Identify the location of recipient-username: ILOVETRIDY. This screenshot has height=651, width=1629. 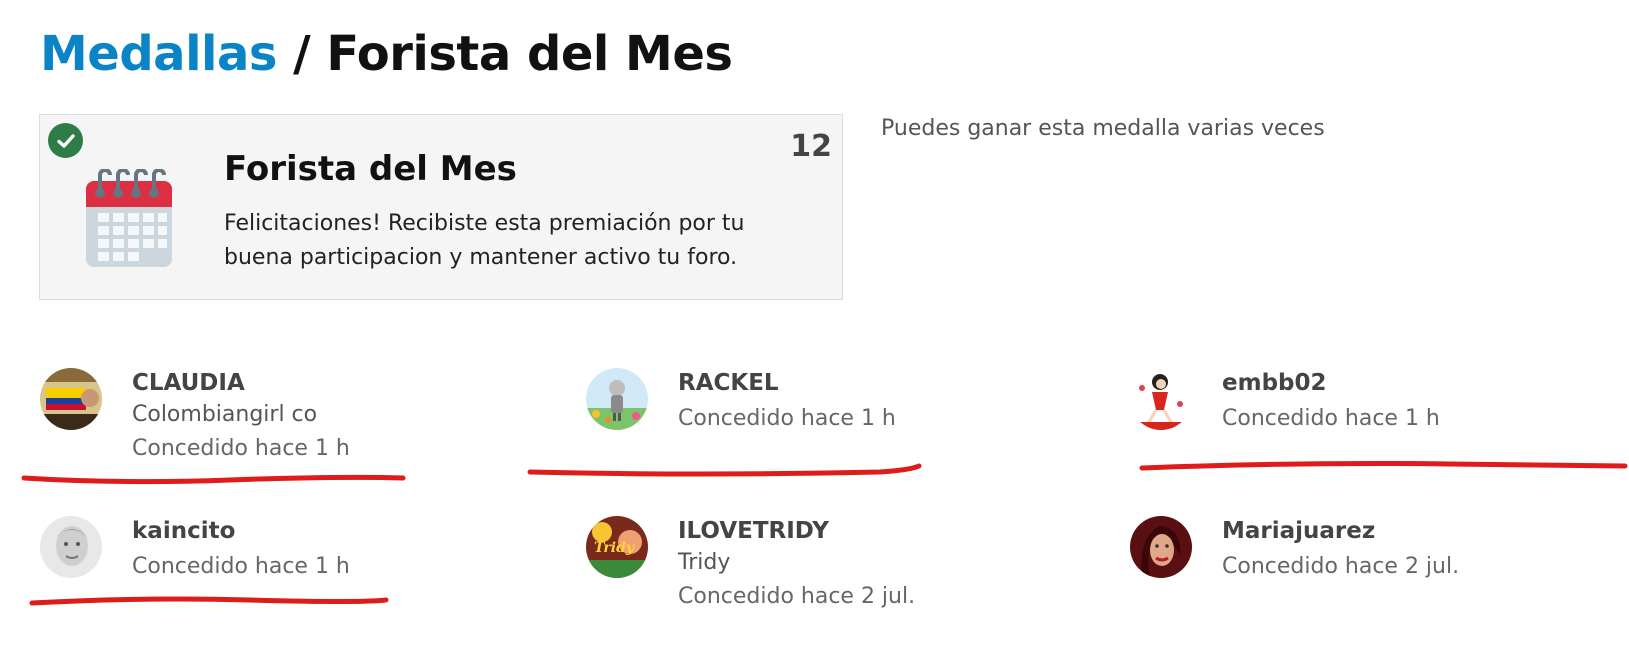
(796, 531).